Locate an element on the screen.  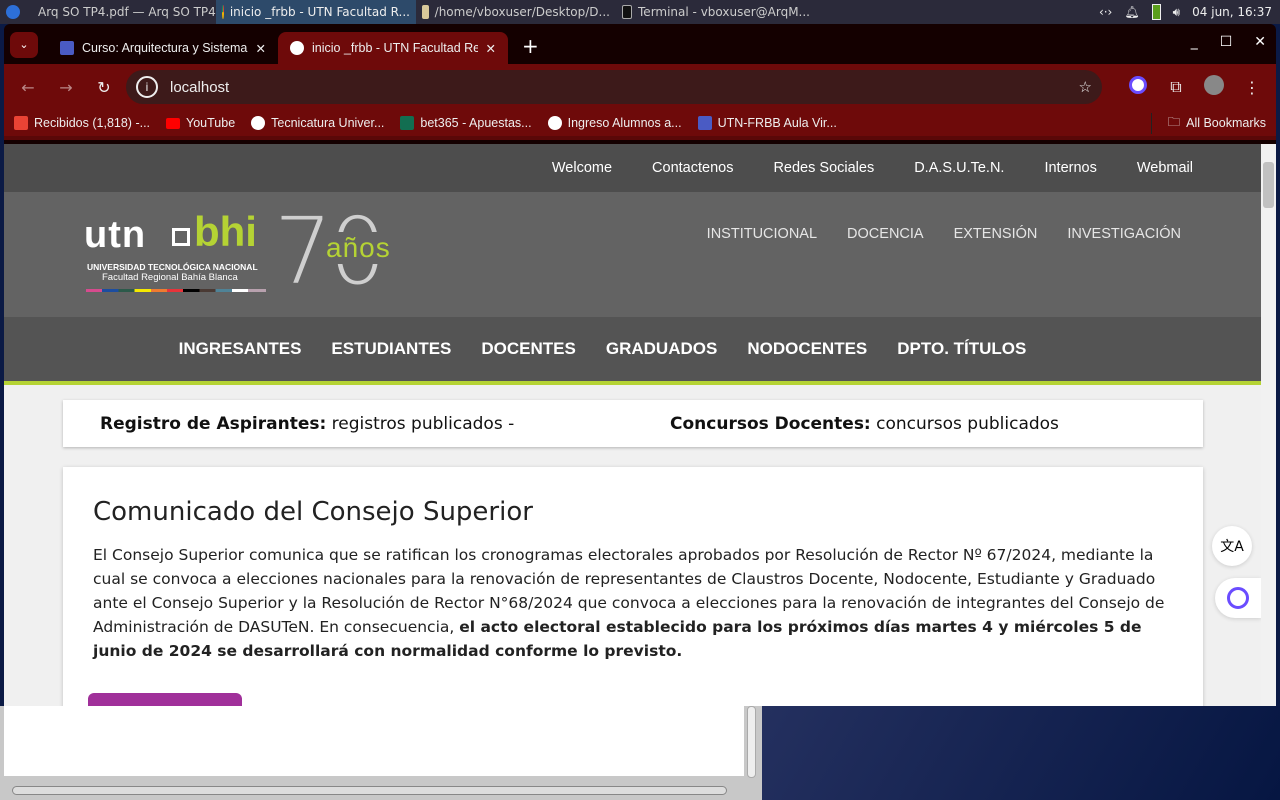
extension-icon is located at coordinates (1138, 87).